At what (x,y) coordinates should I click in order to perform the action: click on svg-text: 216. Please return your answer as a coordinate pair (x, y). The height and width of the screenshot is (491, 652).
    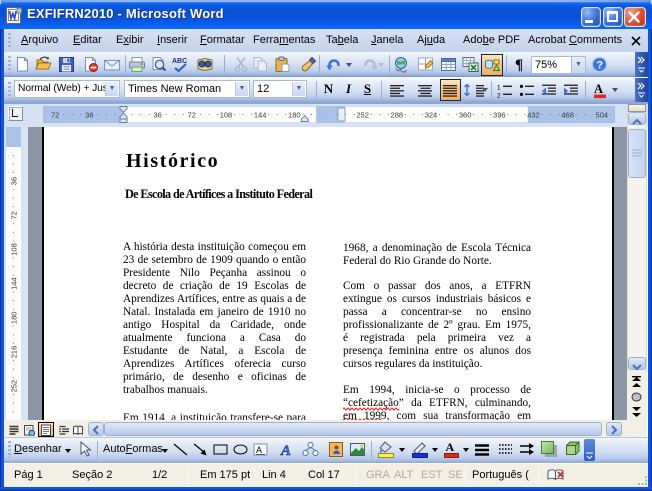
    Looking at the image, I should click on (14, 352).